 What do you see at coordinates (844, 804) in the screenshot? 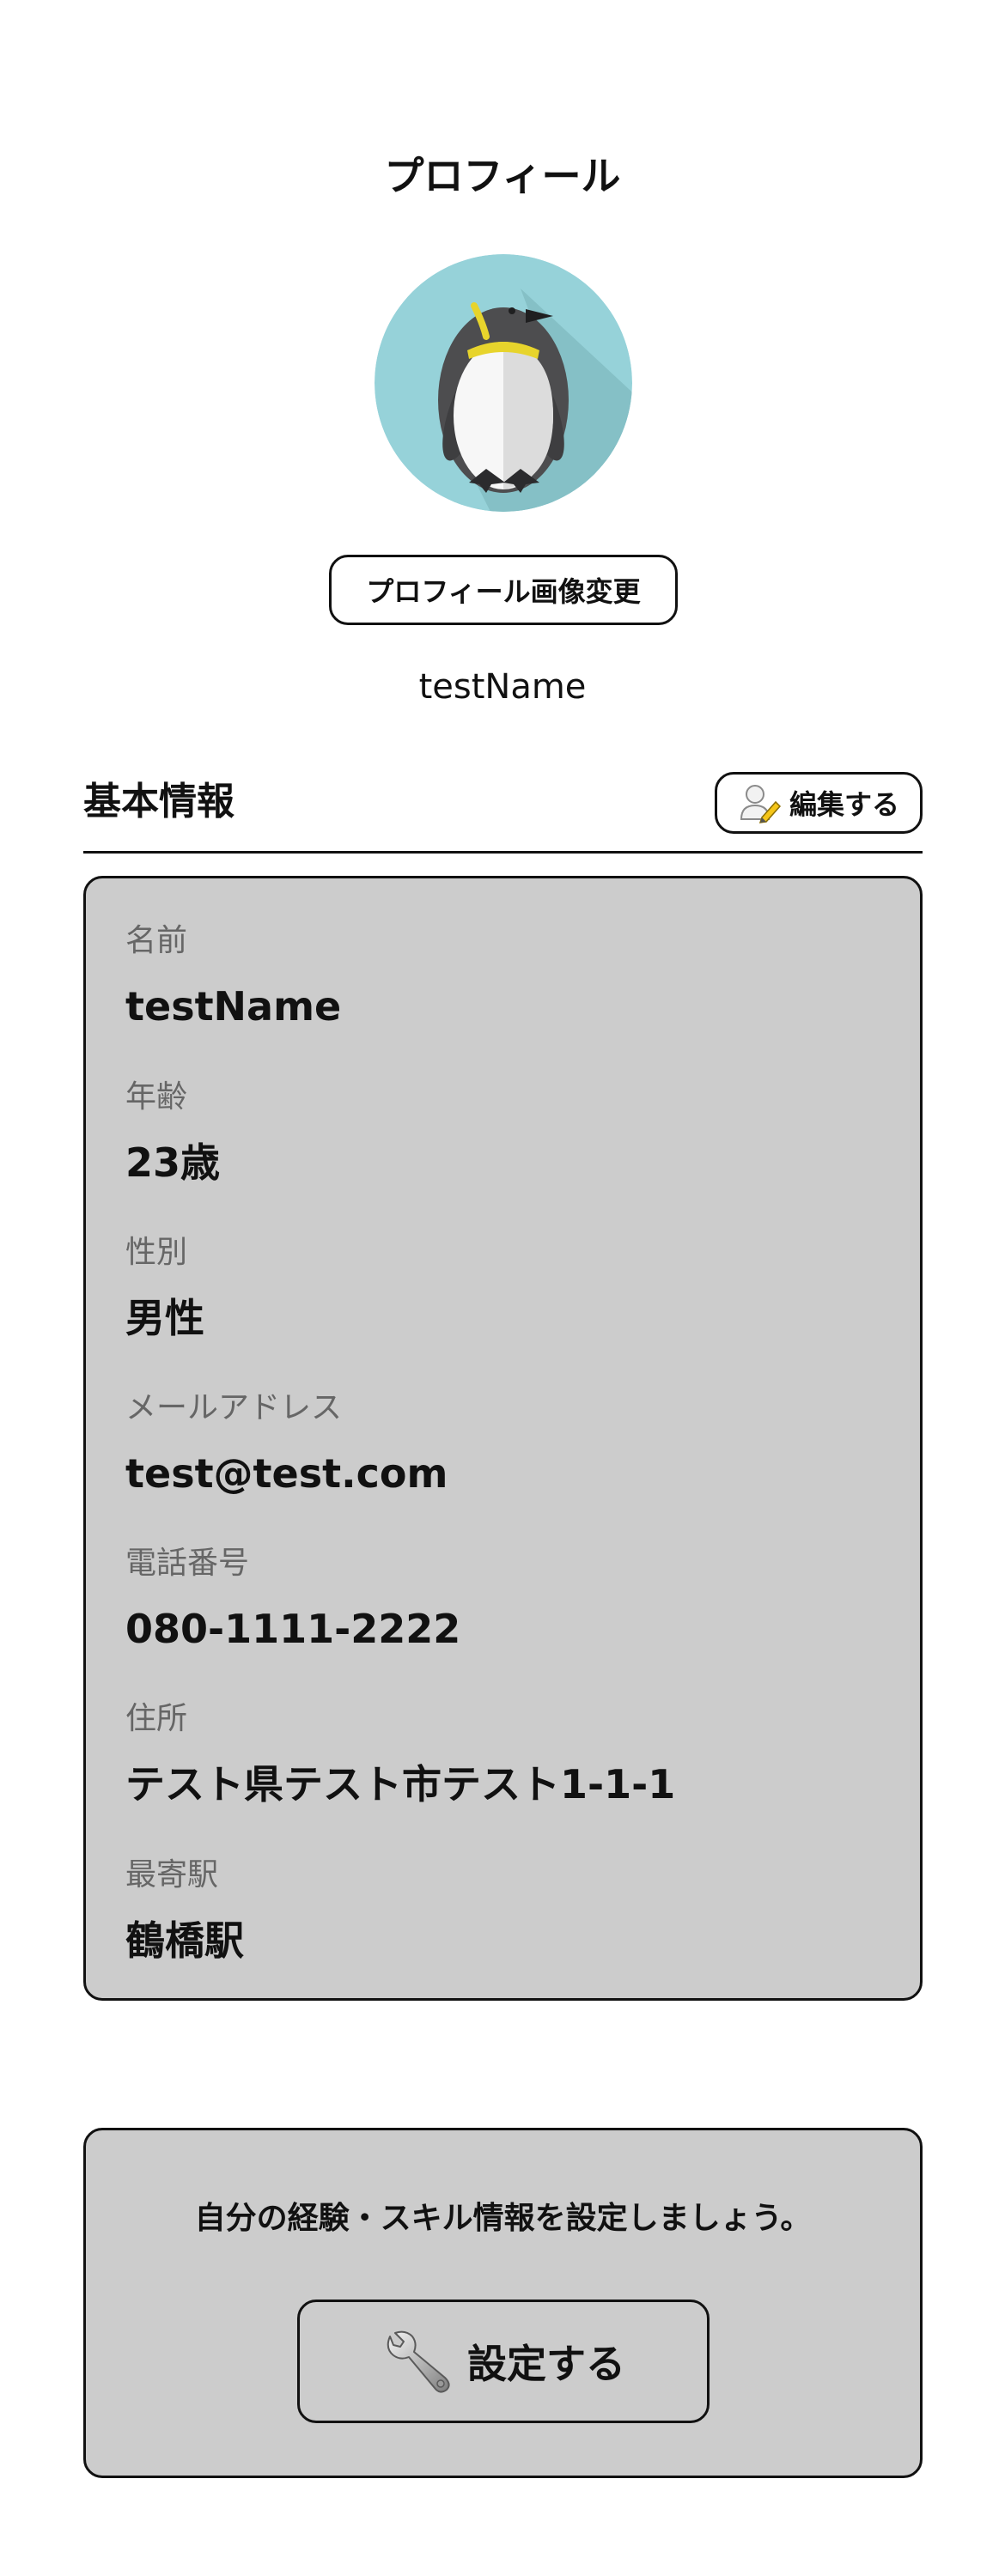
I see `edit-button-label: 編集する` at bounding box center [844, 804].